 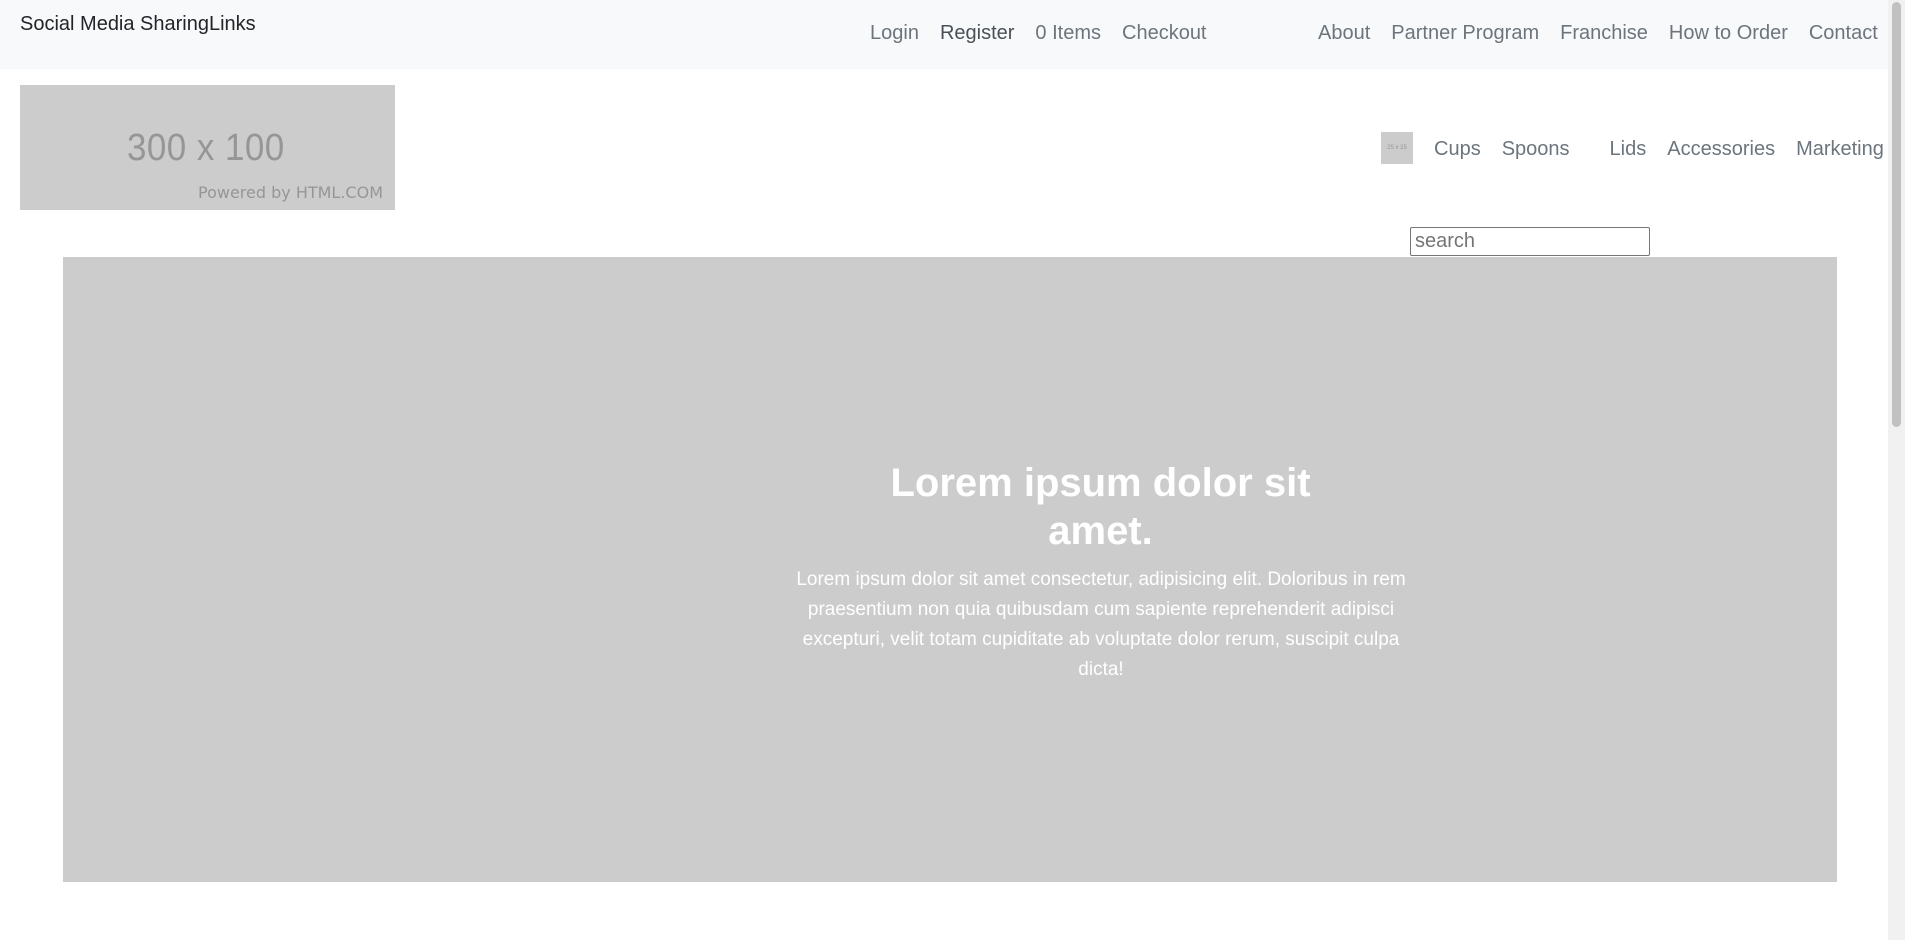 I want to click on search-input, so click(x=1530, y=241).